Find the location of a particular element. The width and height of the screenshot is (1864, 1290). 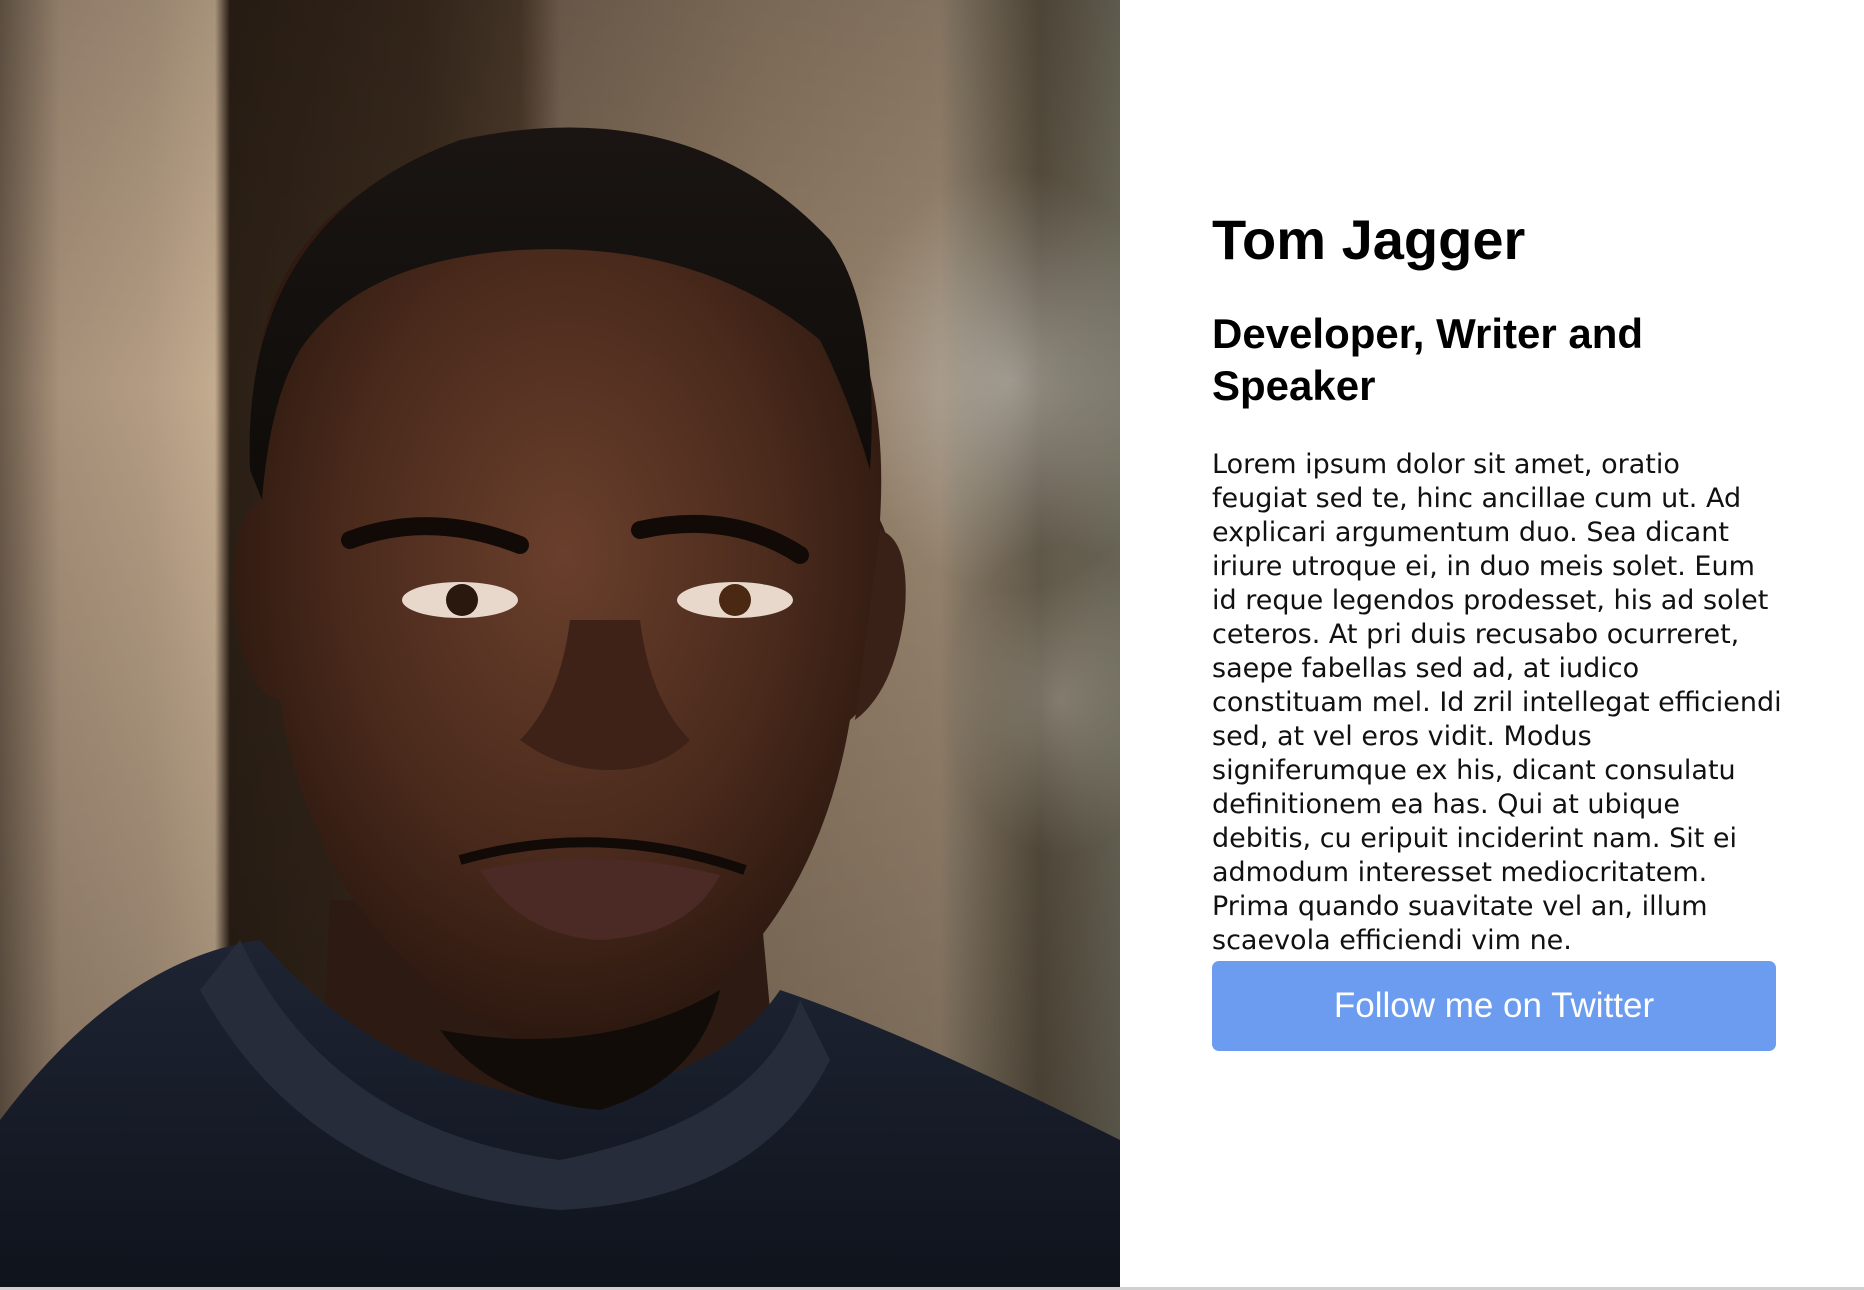

left-iris is located at coordinates (462, 600).